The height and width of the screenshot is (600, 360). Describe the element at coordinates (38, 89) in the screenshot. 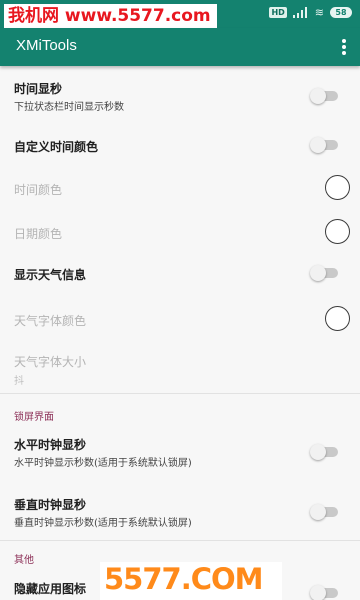

I see `pref-title: 时间显秒` at that location.